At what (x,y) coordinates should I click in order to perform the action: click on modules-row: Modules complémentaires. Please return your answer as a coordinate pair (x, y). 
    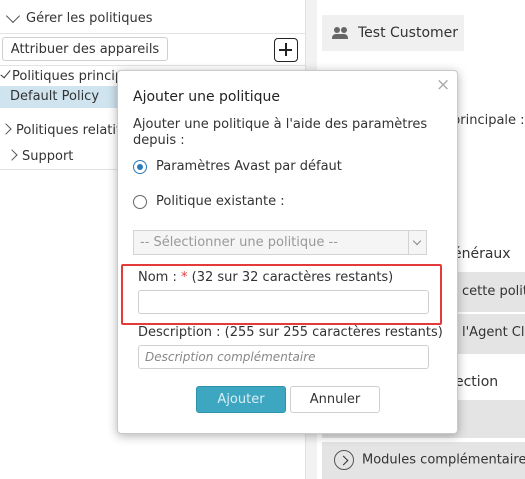
    Looking at the image, I should click on (423, 460).